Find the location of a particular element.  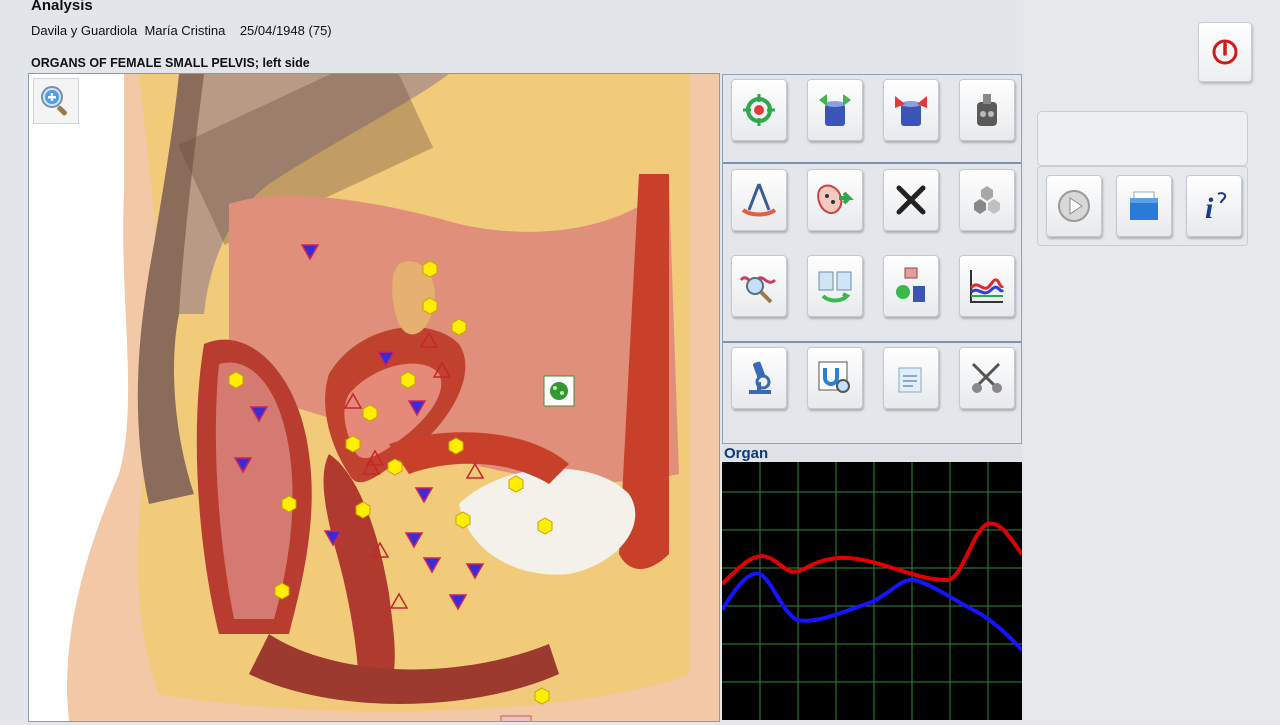

clipboard-icon is located at coordinates (910, 380).